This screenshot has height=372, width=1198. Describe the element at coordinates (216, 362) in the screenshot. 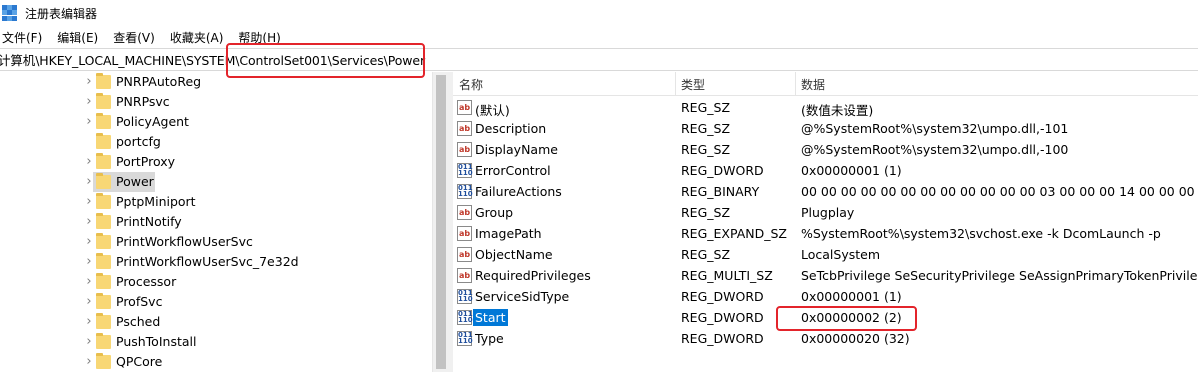

I see `tree-item: › QPCore` at that location.